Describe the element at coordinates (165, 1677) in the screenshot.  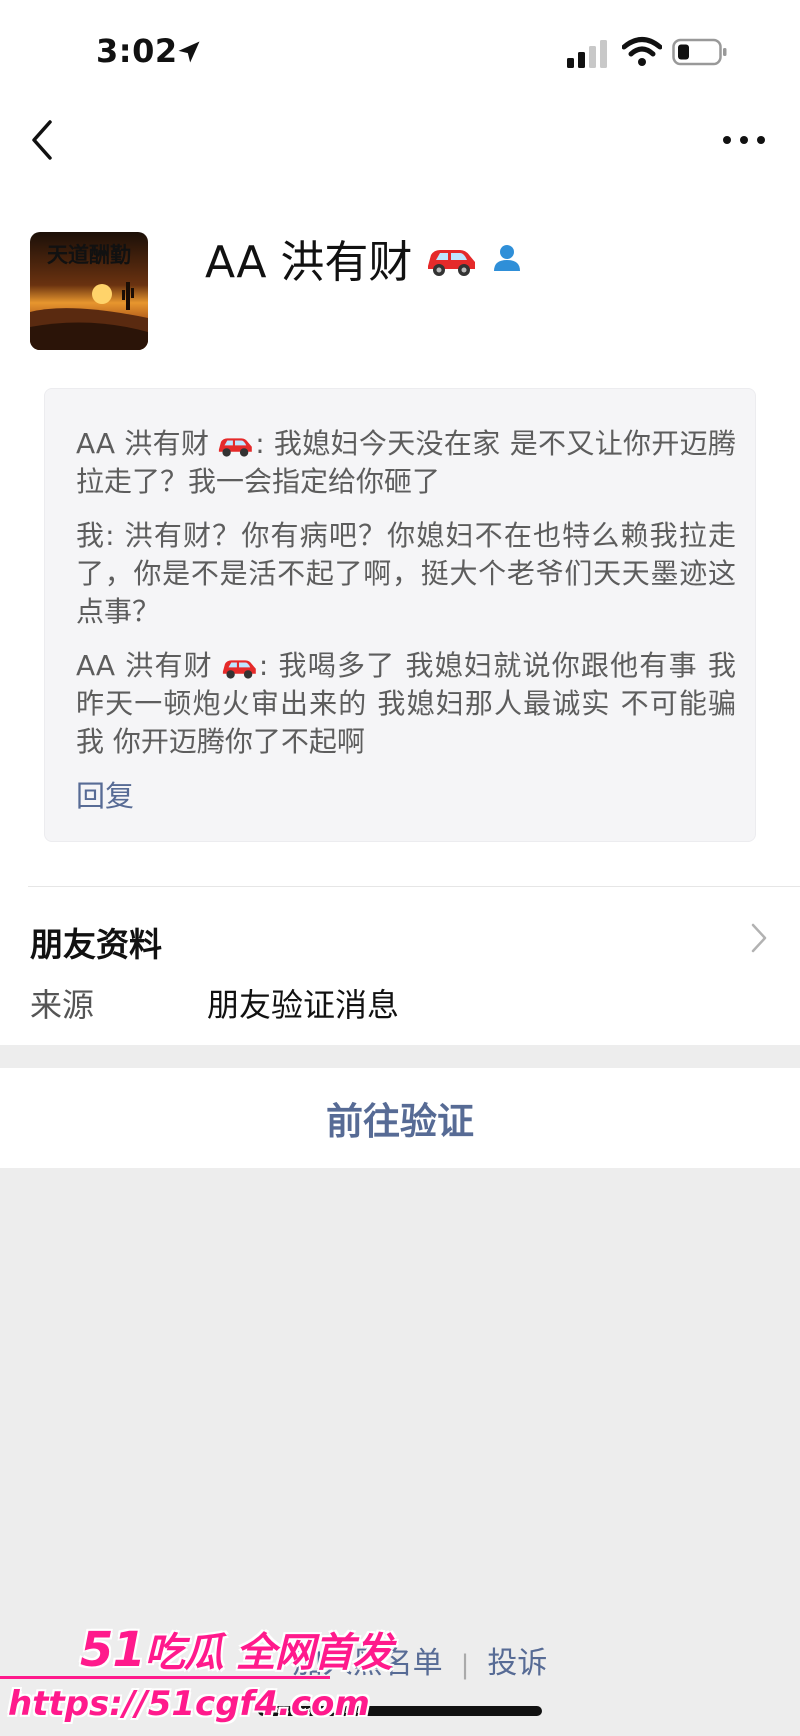
I see `watermark-line` at that location.